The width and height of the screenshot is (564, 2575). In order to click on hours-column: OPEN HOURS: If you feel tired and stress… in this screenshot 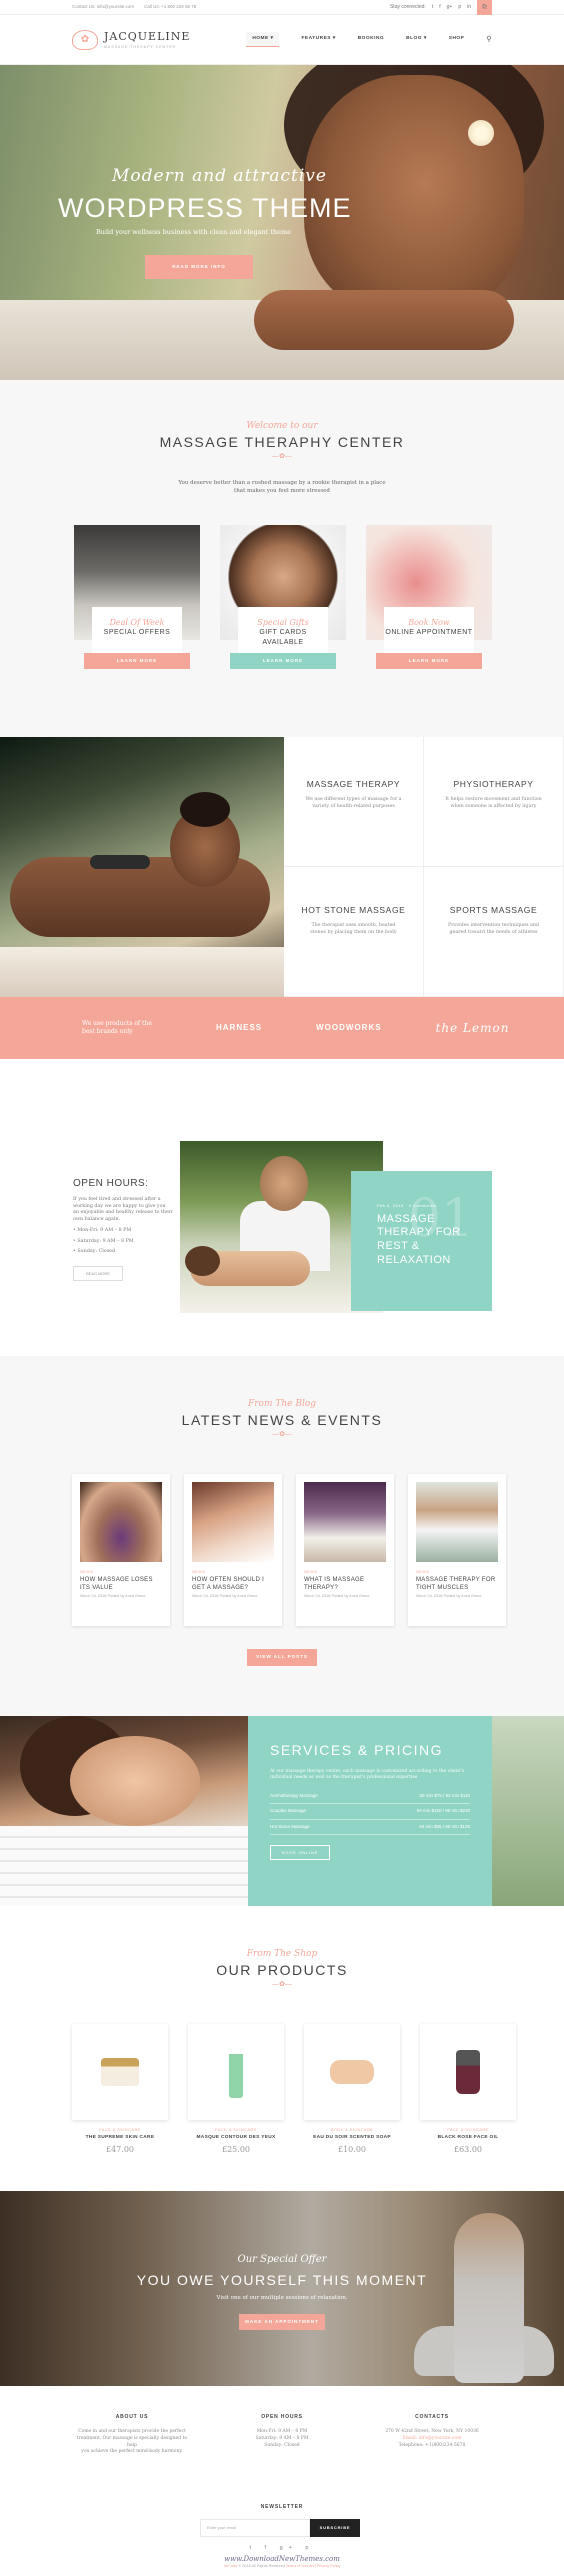, I will do `click(123, 1229)`.